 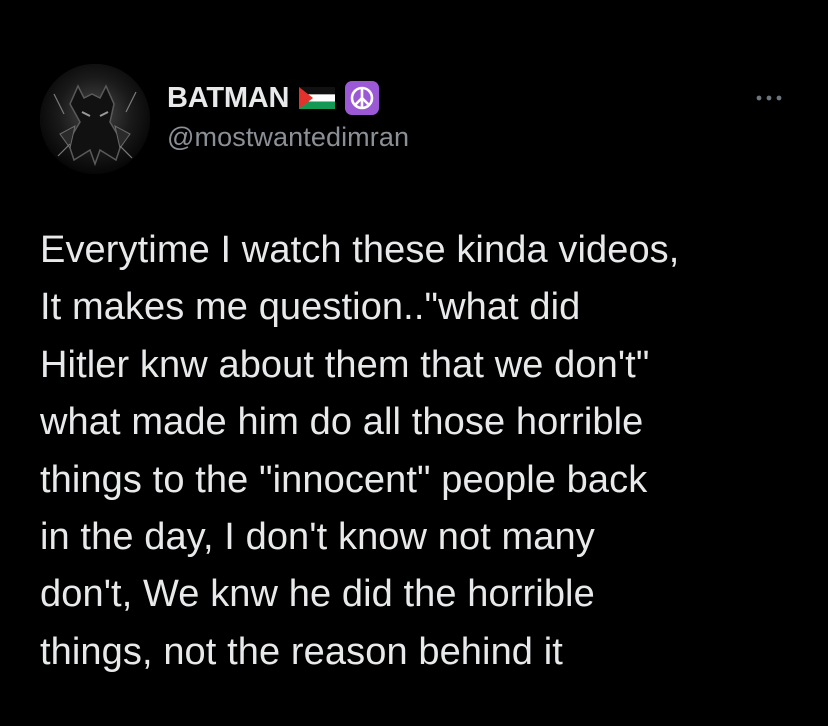 I want to click on author-handle: @mostwantedimran, so click(x=288, y=137).